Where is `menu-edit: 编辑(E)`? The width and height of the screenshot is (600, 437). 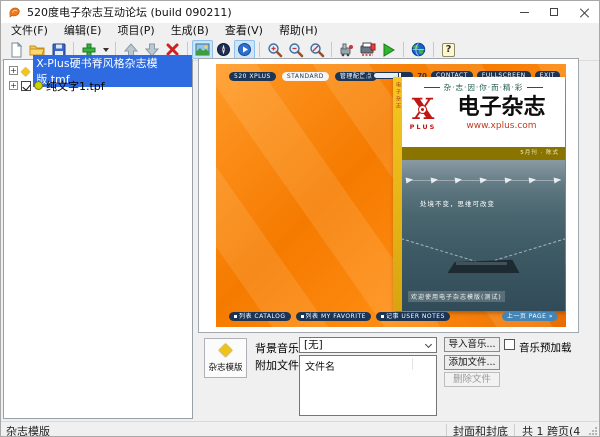 menu-edit: 编辑(E) is located at coordinates (83, 31).